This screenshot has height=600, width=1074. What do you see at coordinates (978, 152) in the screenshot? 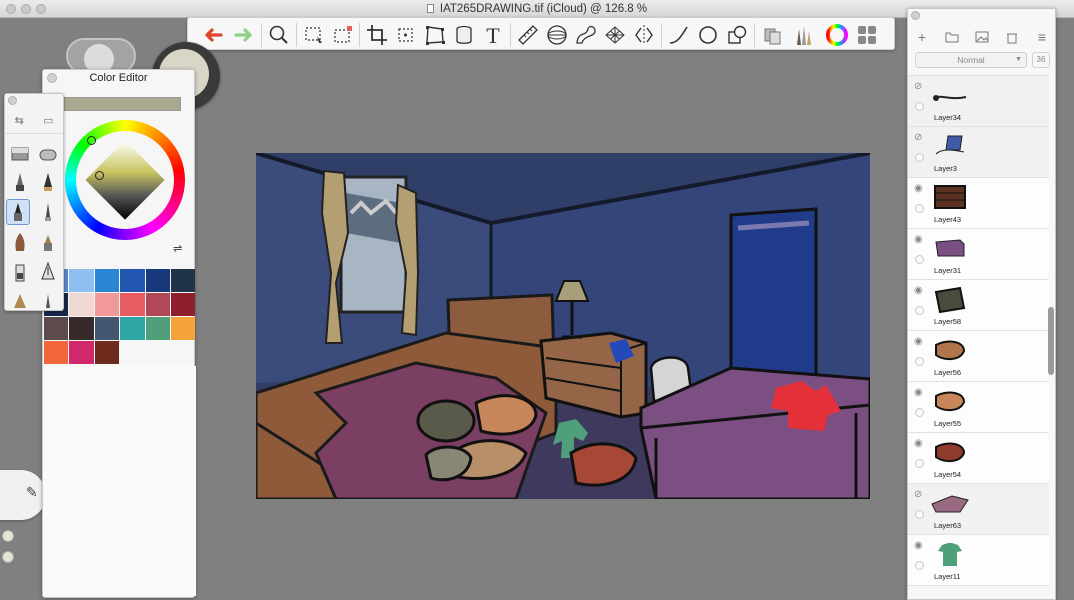
I see `layer-row: ⊘ Layer3` at bounding box center [978, 152].